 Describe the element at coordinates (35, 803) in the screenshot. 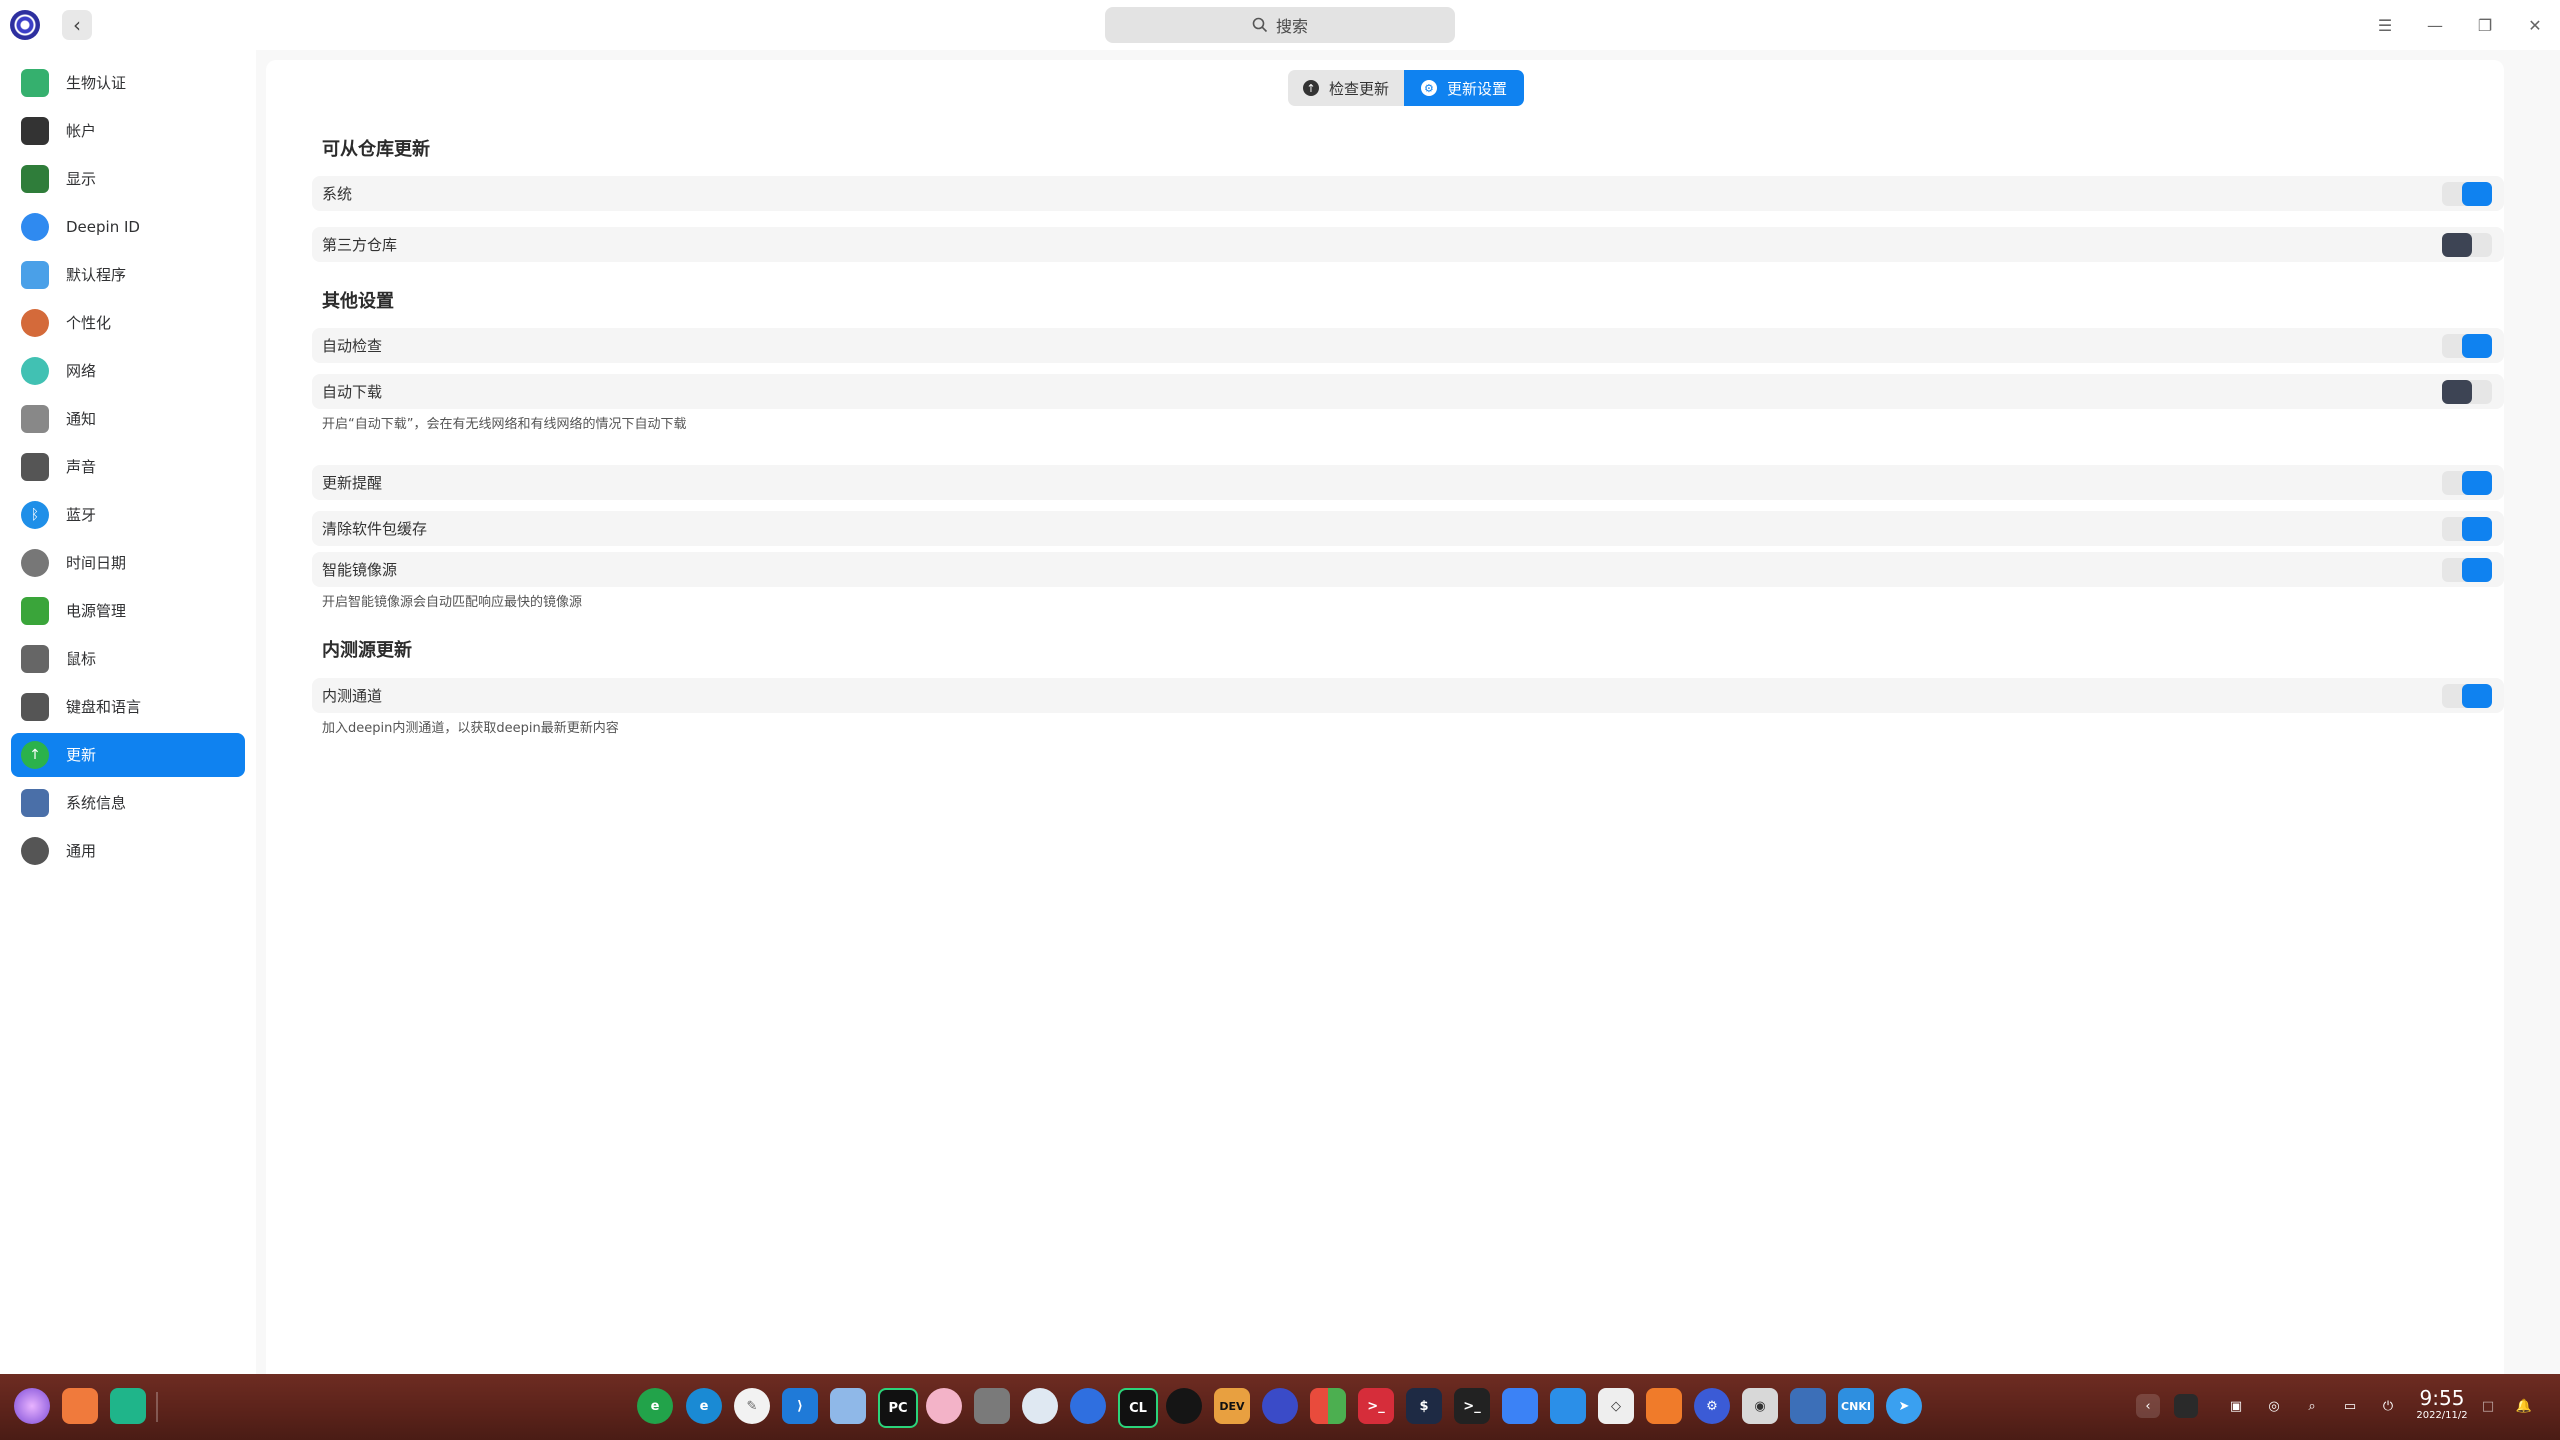

I see `system-info-icon` at that location.